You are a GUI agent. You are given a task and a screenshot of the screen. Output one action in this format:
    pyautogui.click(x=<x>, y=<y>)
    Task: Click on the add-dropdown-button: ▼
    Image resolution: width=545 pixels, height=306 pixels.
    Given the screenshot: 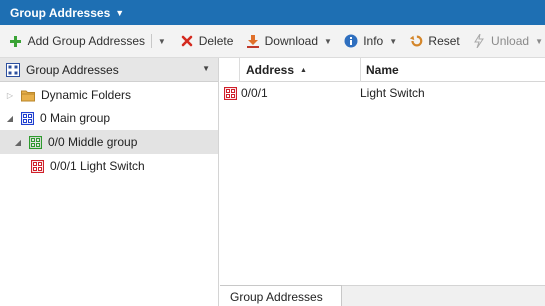 What is the action you would take?
    pyautogui.click(x=162, y=41)
    